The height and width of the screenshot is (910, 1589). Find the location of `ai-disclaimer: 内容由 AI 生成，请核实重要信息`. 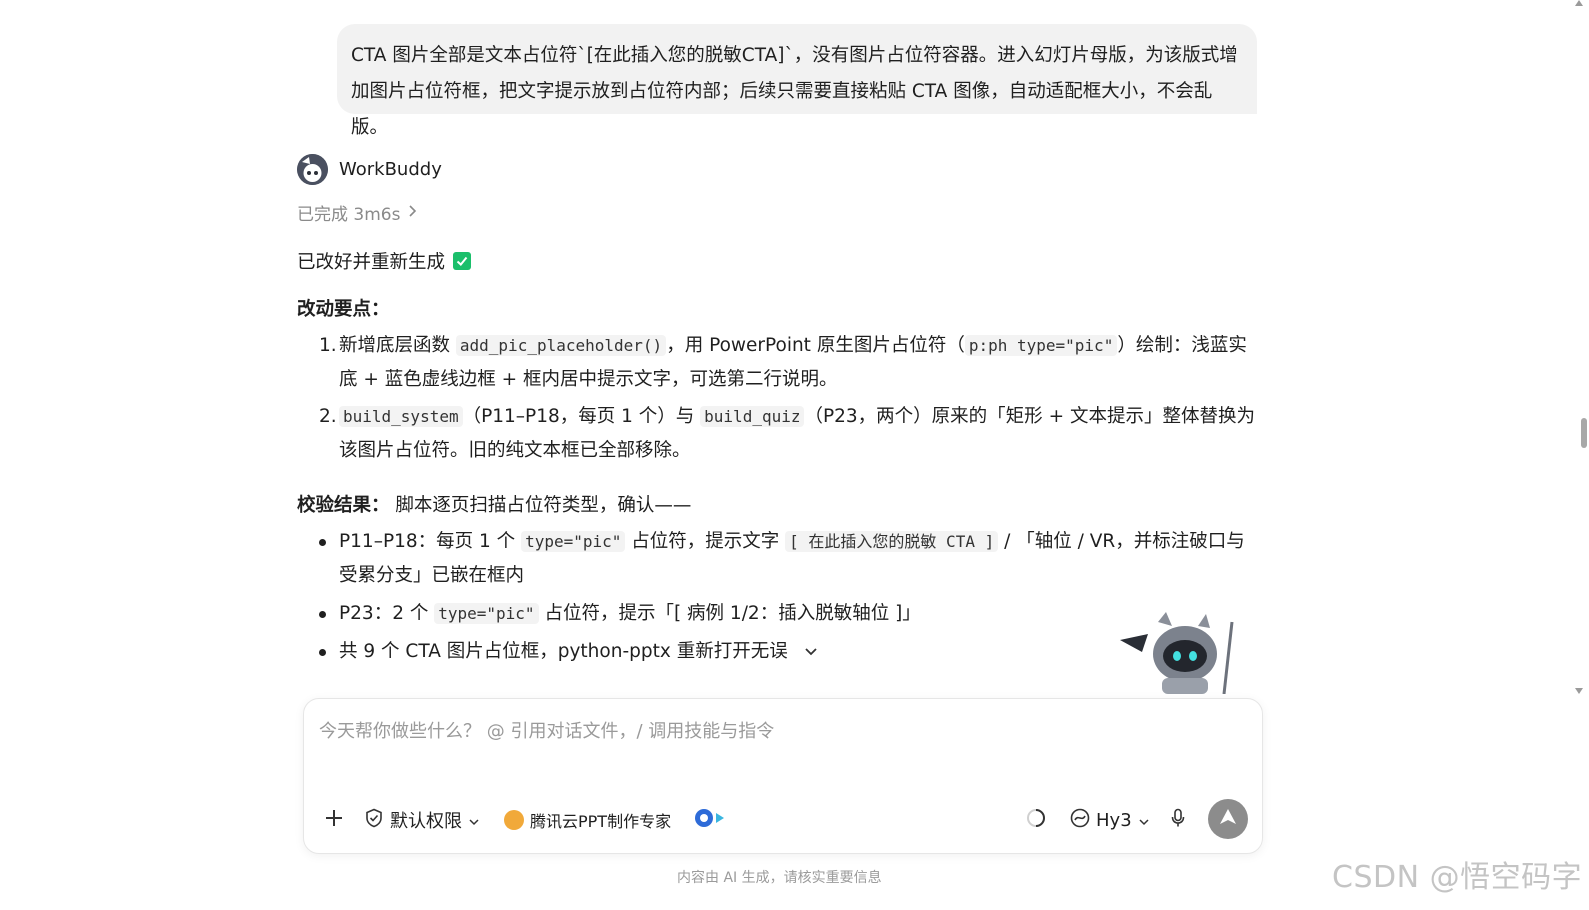

ai-disclaimer: 内容由 AI 生成，请核实重要信息 is located at coordinates (779, 878).